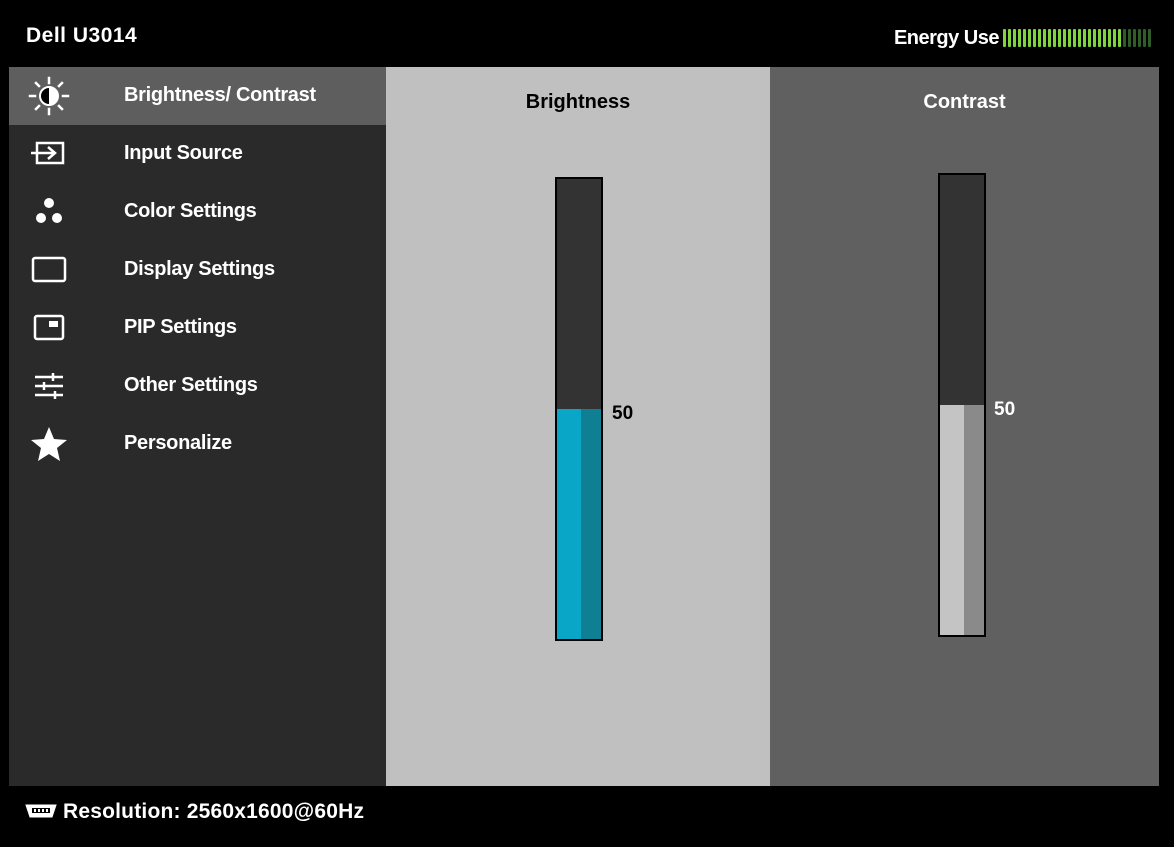 Image resolution: width=1174 pixels, height=847 pixels. I want to click on contrast-slider, so click(962, 405).